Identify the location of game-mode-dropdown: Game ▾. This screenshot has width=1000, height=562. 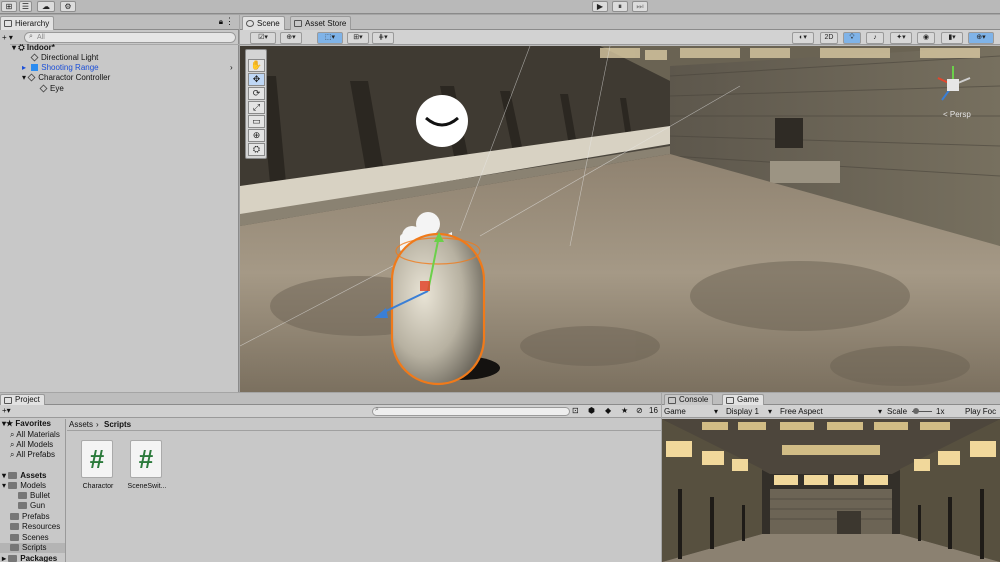
(692, 411).